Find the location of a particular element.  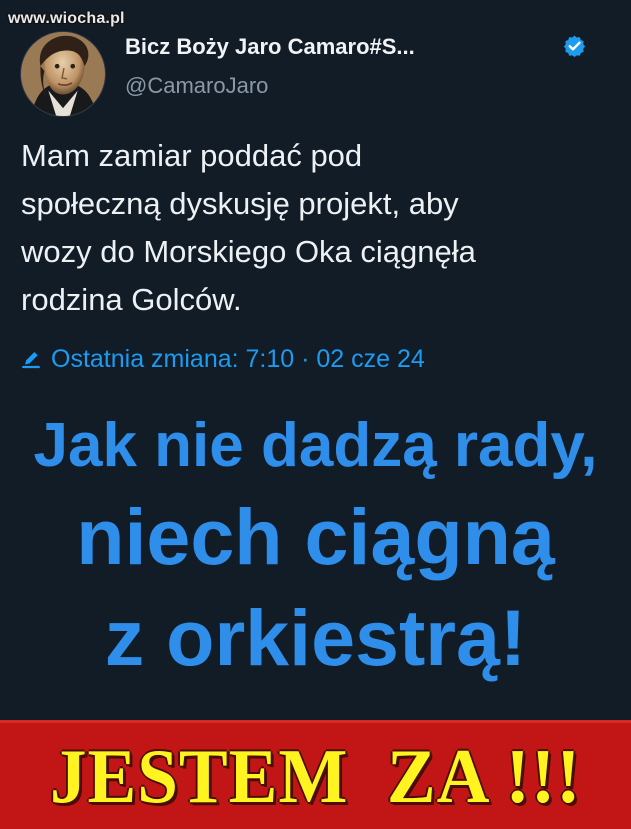

quote-line-3: z orkiestrą! is located at coordinates (315, 637).